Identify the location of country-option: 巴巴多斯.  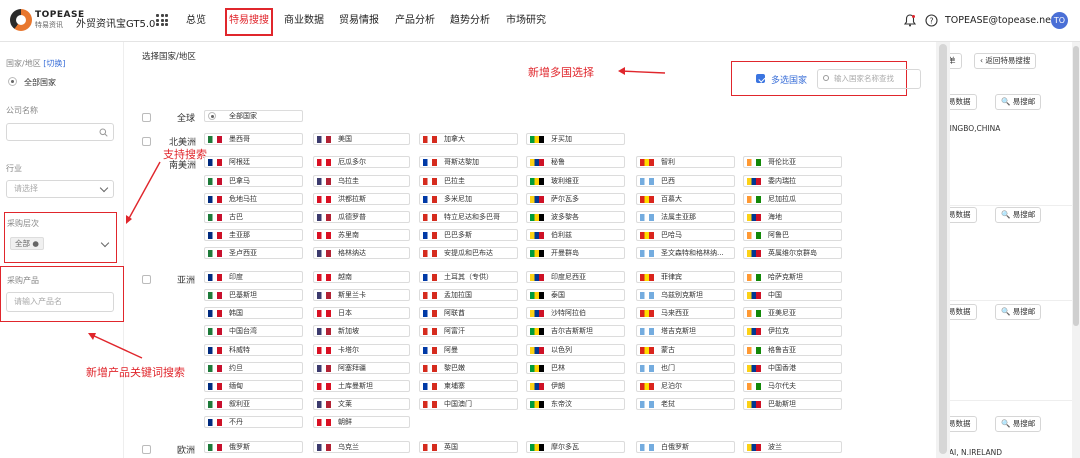
(468, 235).